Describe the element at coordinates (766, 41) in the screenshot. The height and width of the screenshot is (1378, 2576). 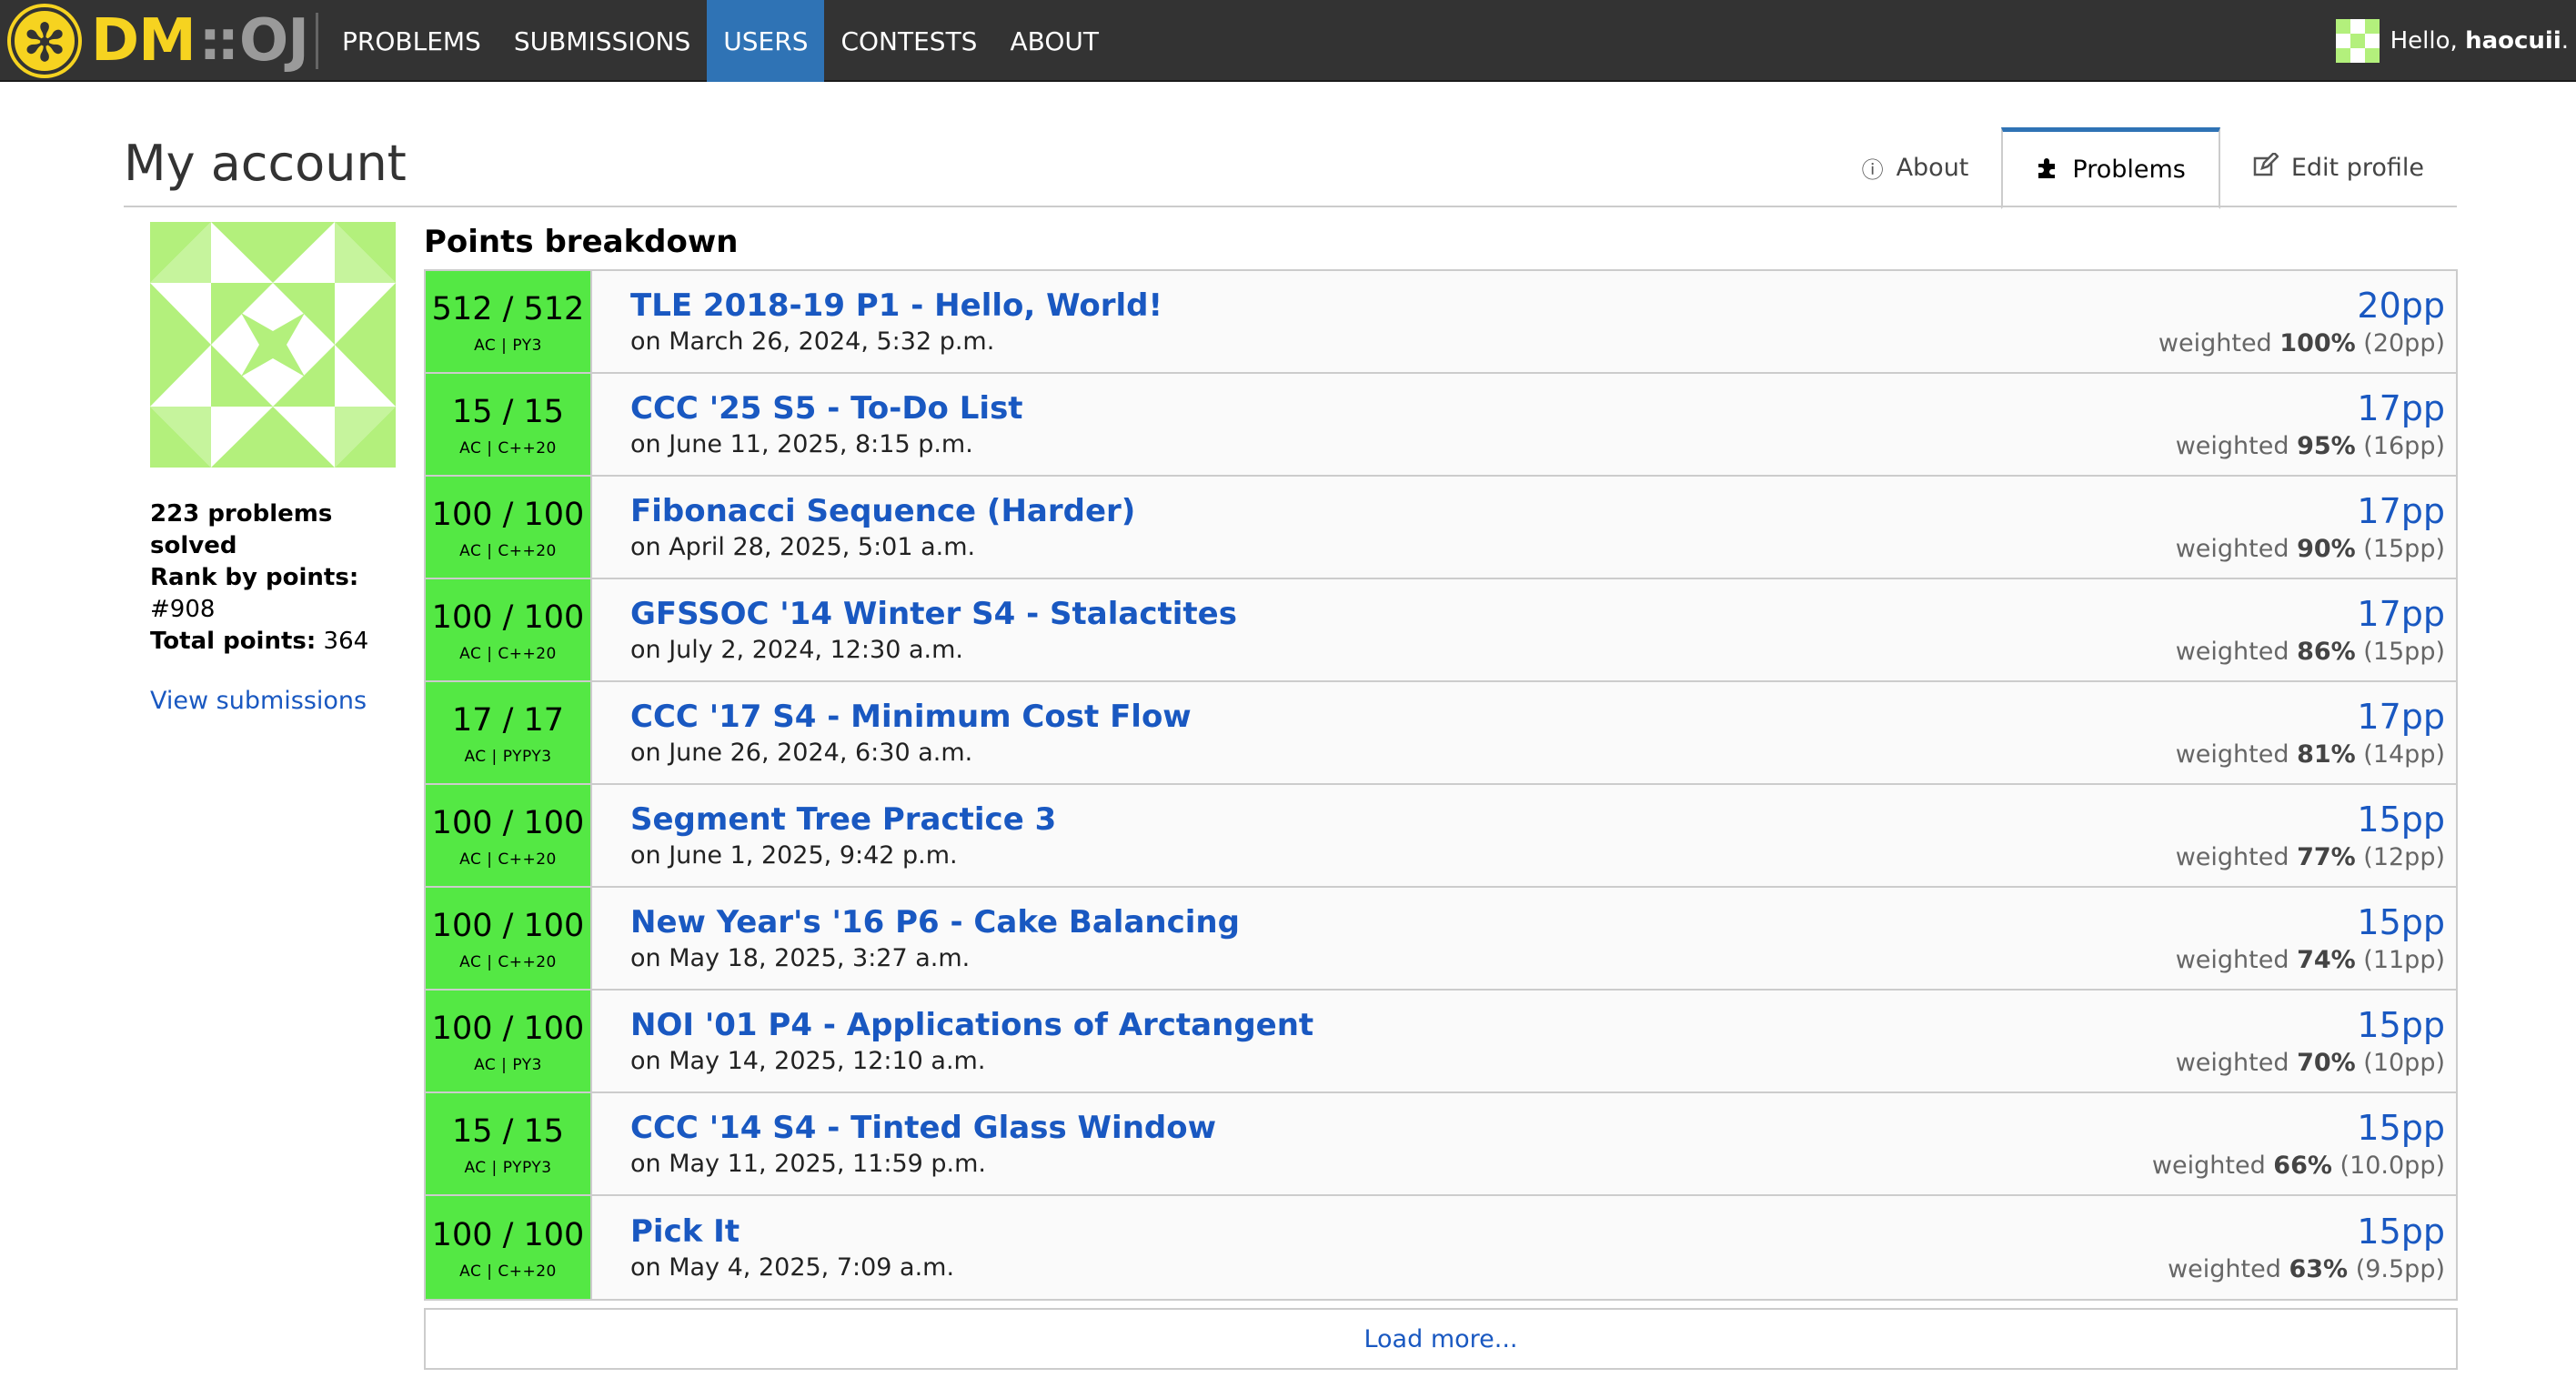
I see `nav-item-users: USERS` at that location.